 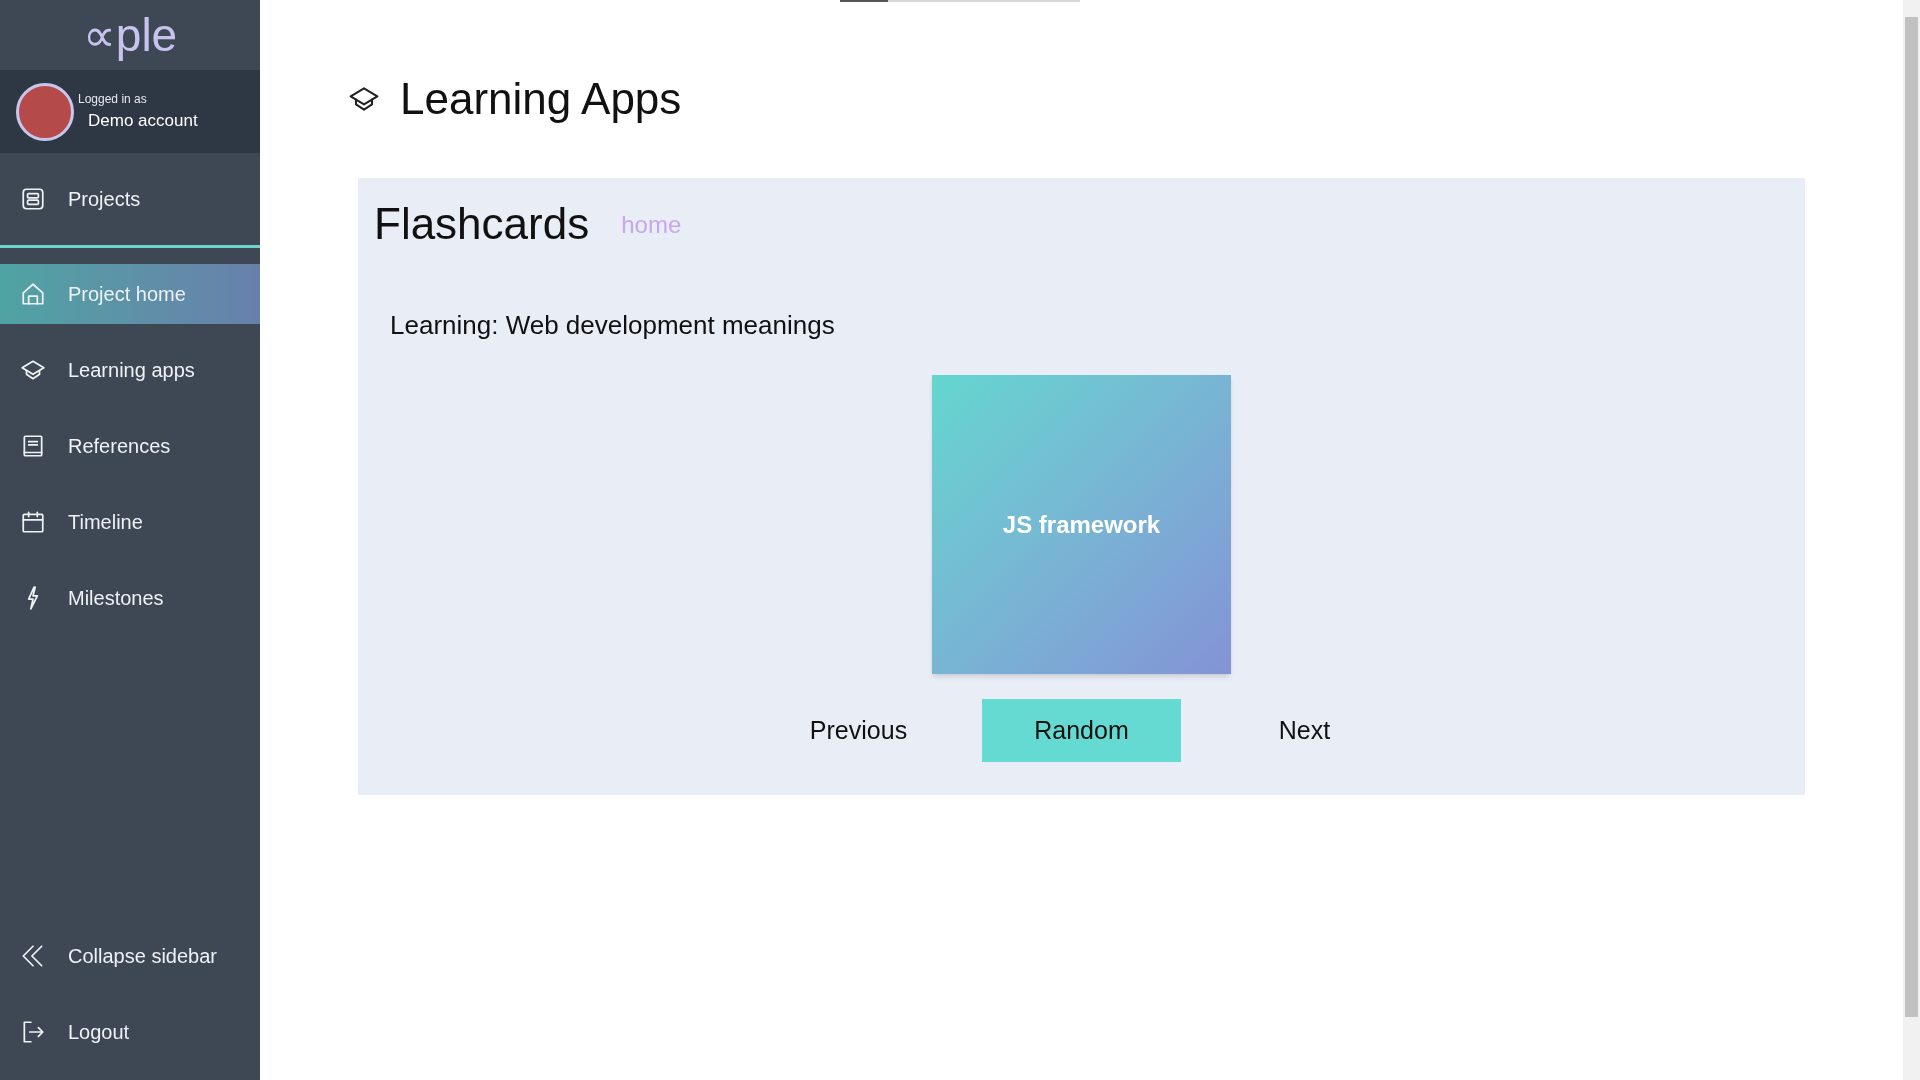 I want to click on user-name: Demo account, so click(x=142, y=120).